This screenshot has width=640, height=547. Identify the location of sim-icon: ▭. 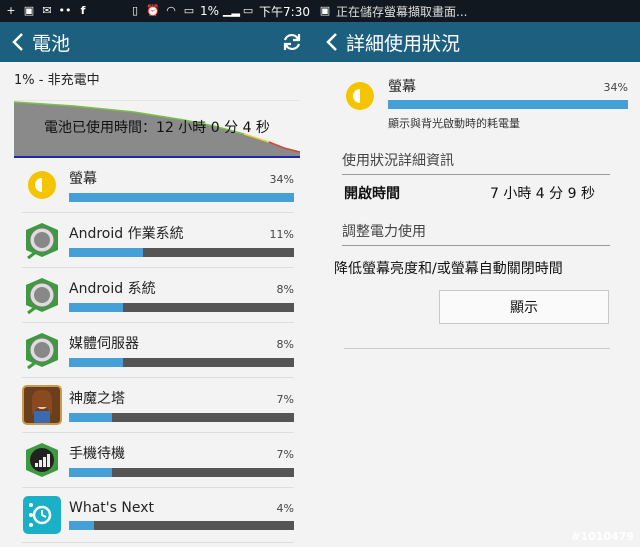
(189, 10).